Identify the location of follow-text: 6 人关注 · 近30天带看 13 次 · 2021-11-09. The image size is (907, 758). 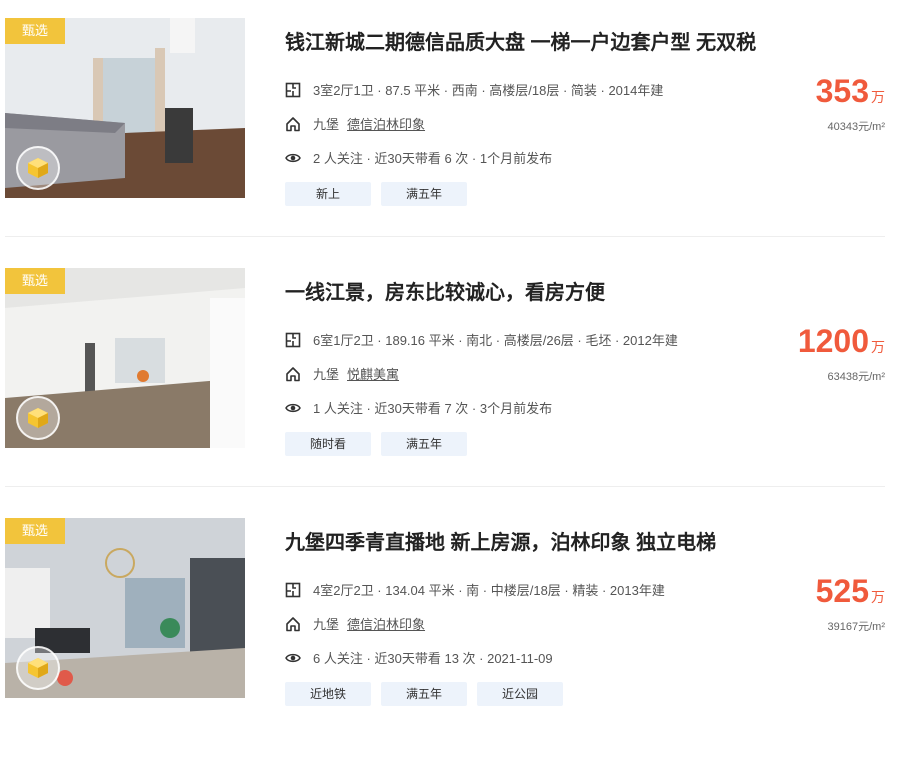
(433, 658).